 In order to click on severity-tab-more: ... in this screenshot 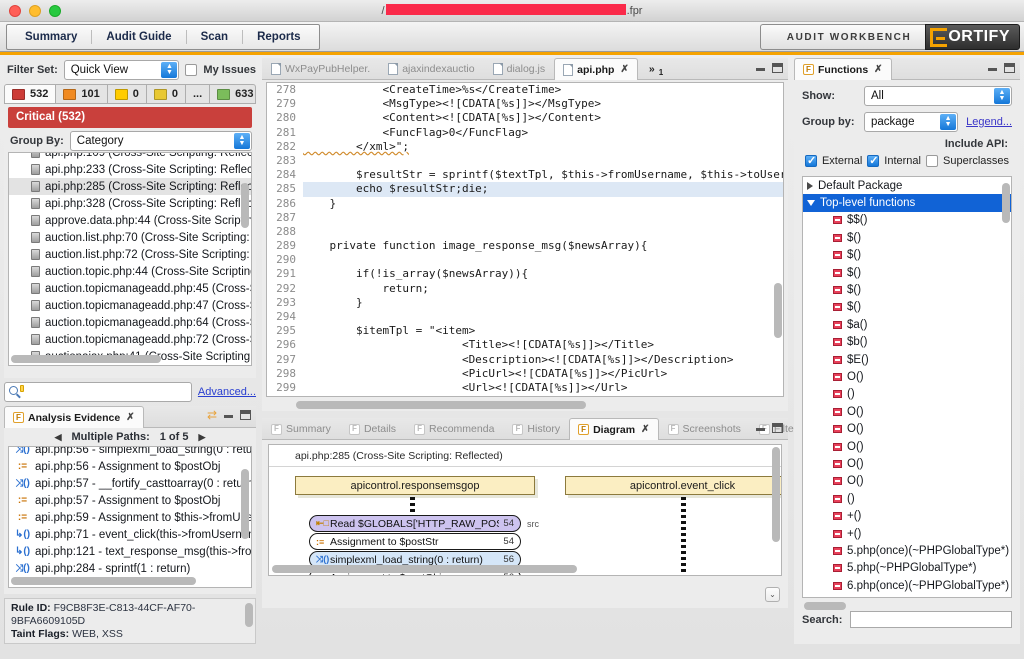, I will do `click(198, 94)`.